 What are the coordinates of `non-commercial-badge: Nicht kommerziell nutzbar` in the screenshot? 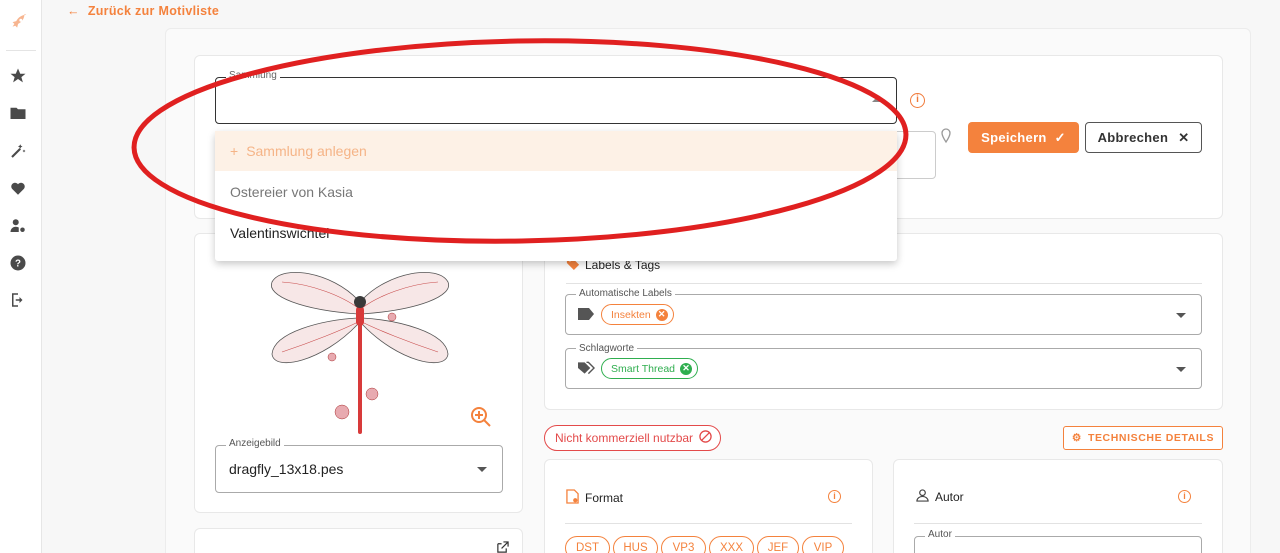 It's located at (632, 438).